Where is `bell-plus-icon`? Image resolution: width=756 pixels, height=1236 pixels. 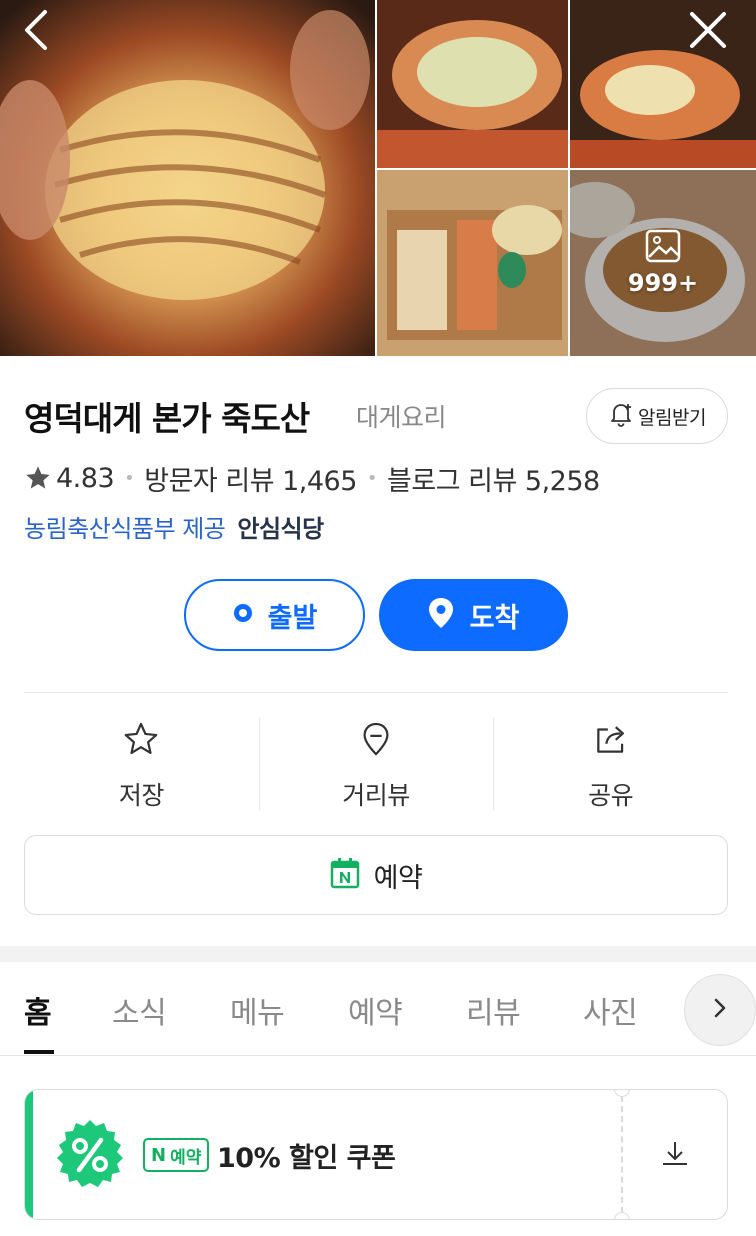 bell-plus-icon is located at coordinates (621, 416).